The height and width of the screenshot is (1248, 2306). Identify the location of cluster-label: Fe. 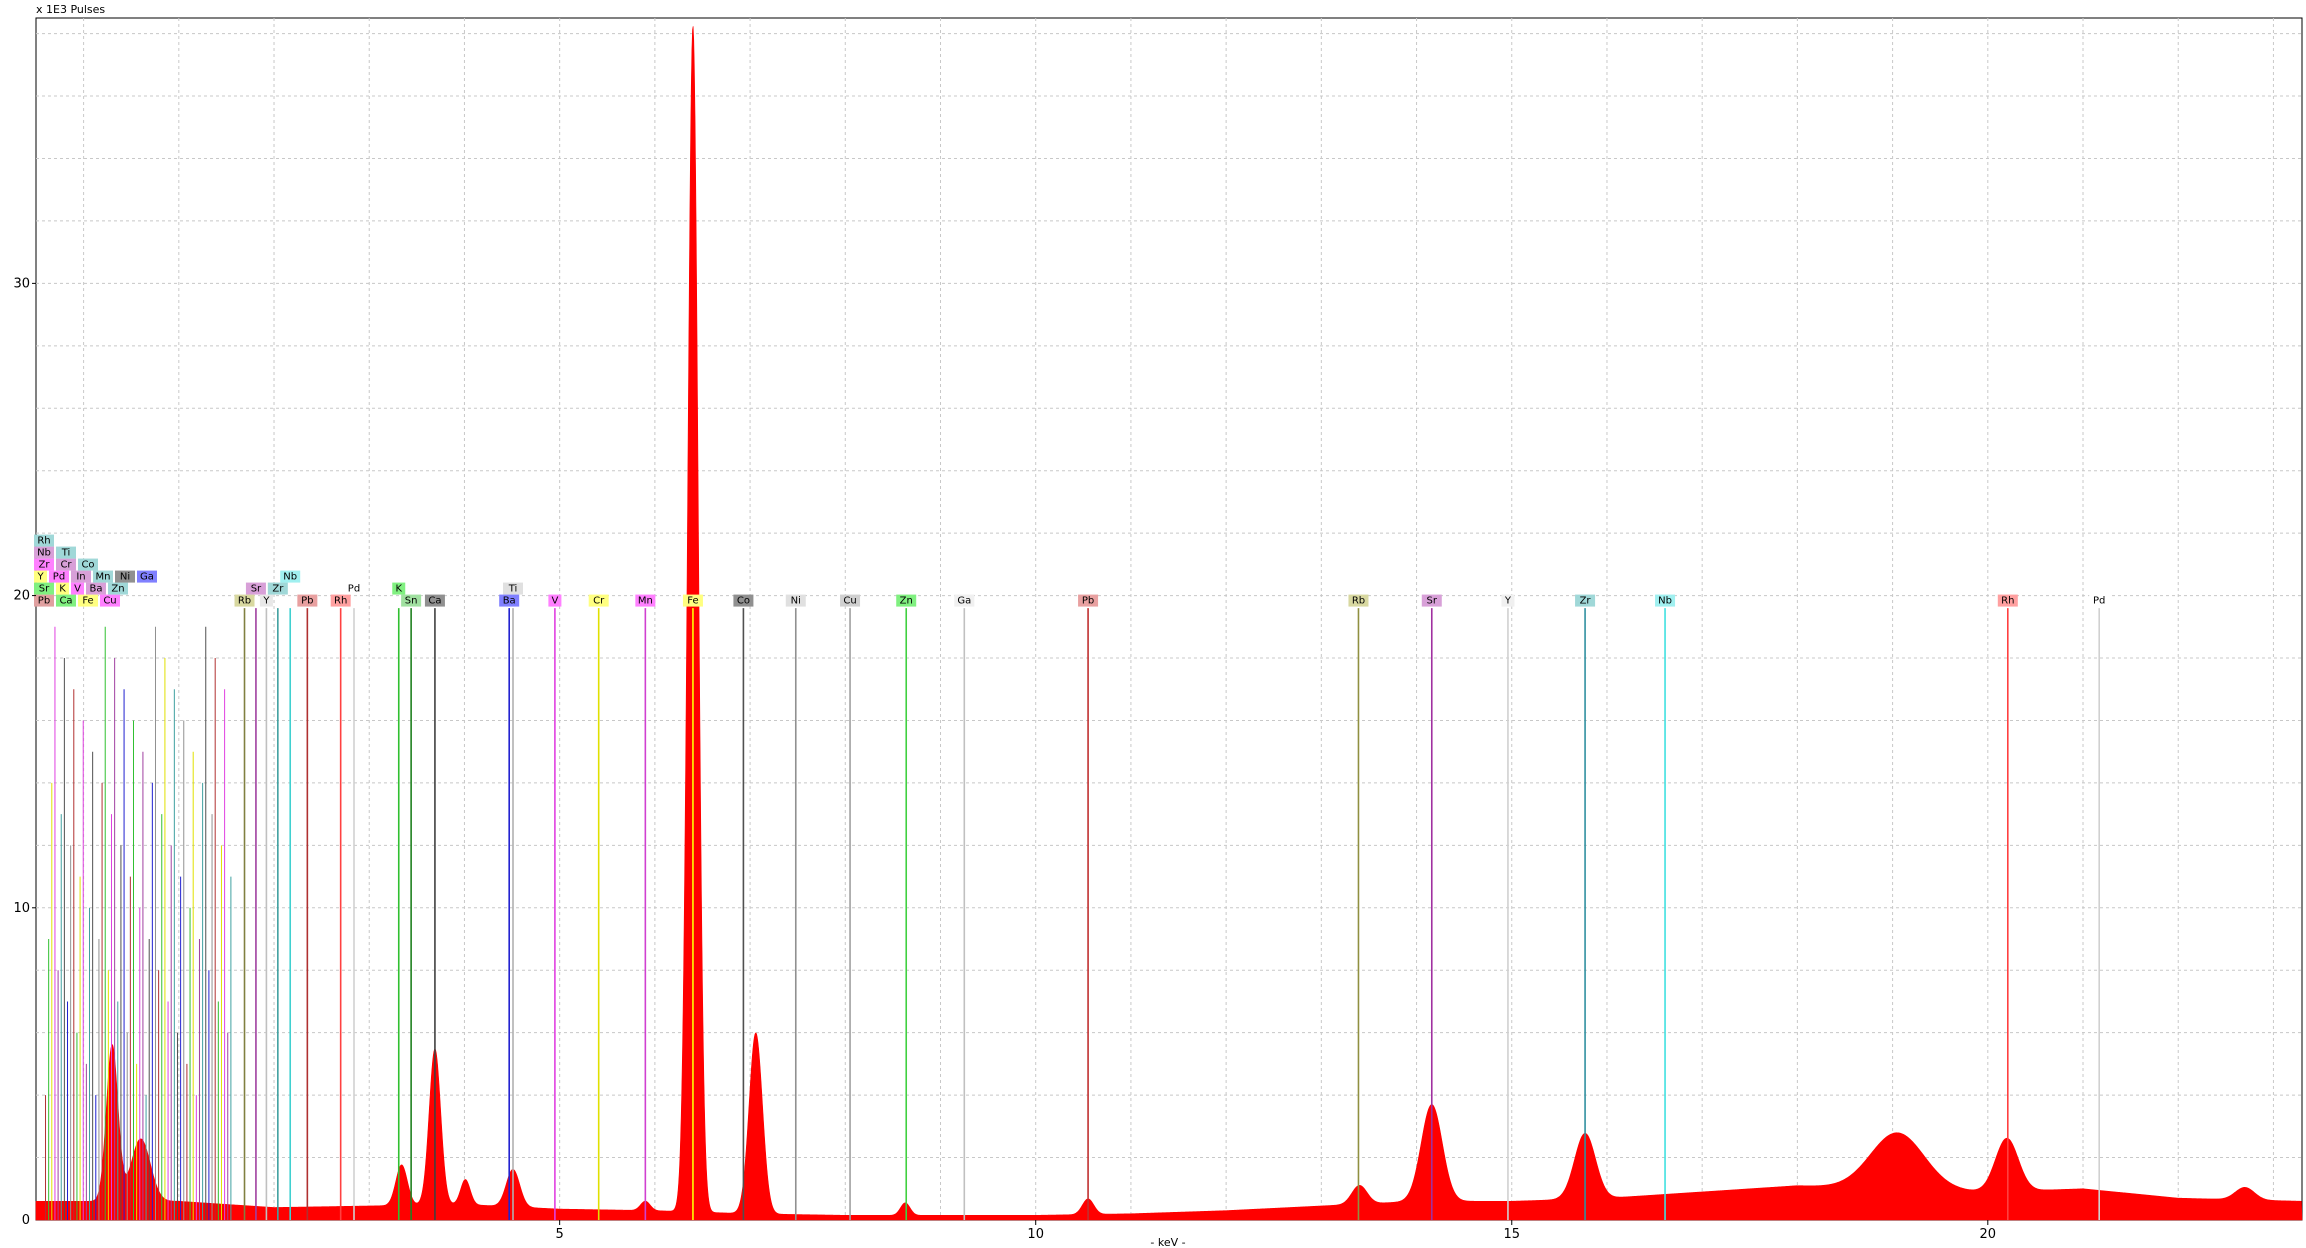
(87, 601).